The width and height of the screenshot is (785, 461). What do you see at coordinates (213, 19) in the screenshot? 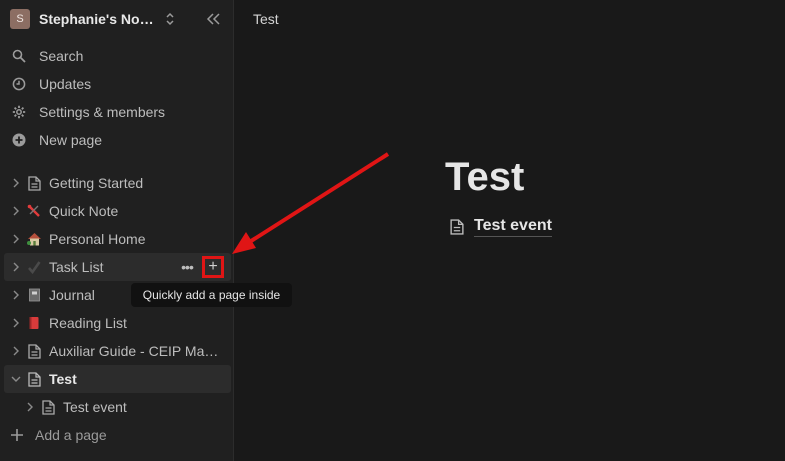
I see `double-chevron-left-icon` at bounding box center [213, 19].